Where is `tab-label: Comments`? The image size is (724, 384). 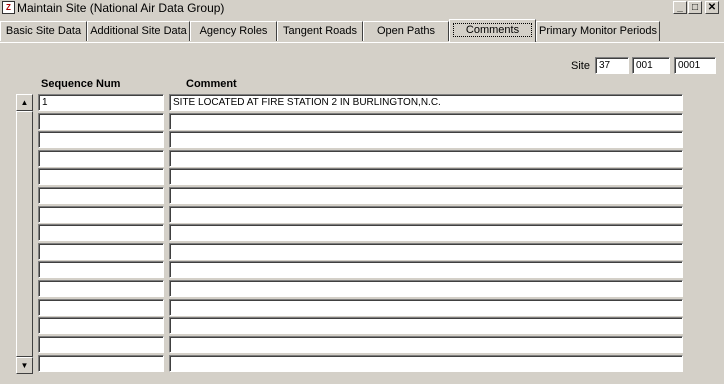
tab-label: Comments is located at coordinates (492, 30).